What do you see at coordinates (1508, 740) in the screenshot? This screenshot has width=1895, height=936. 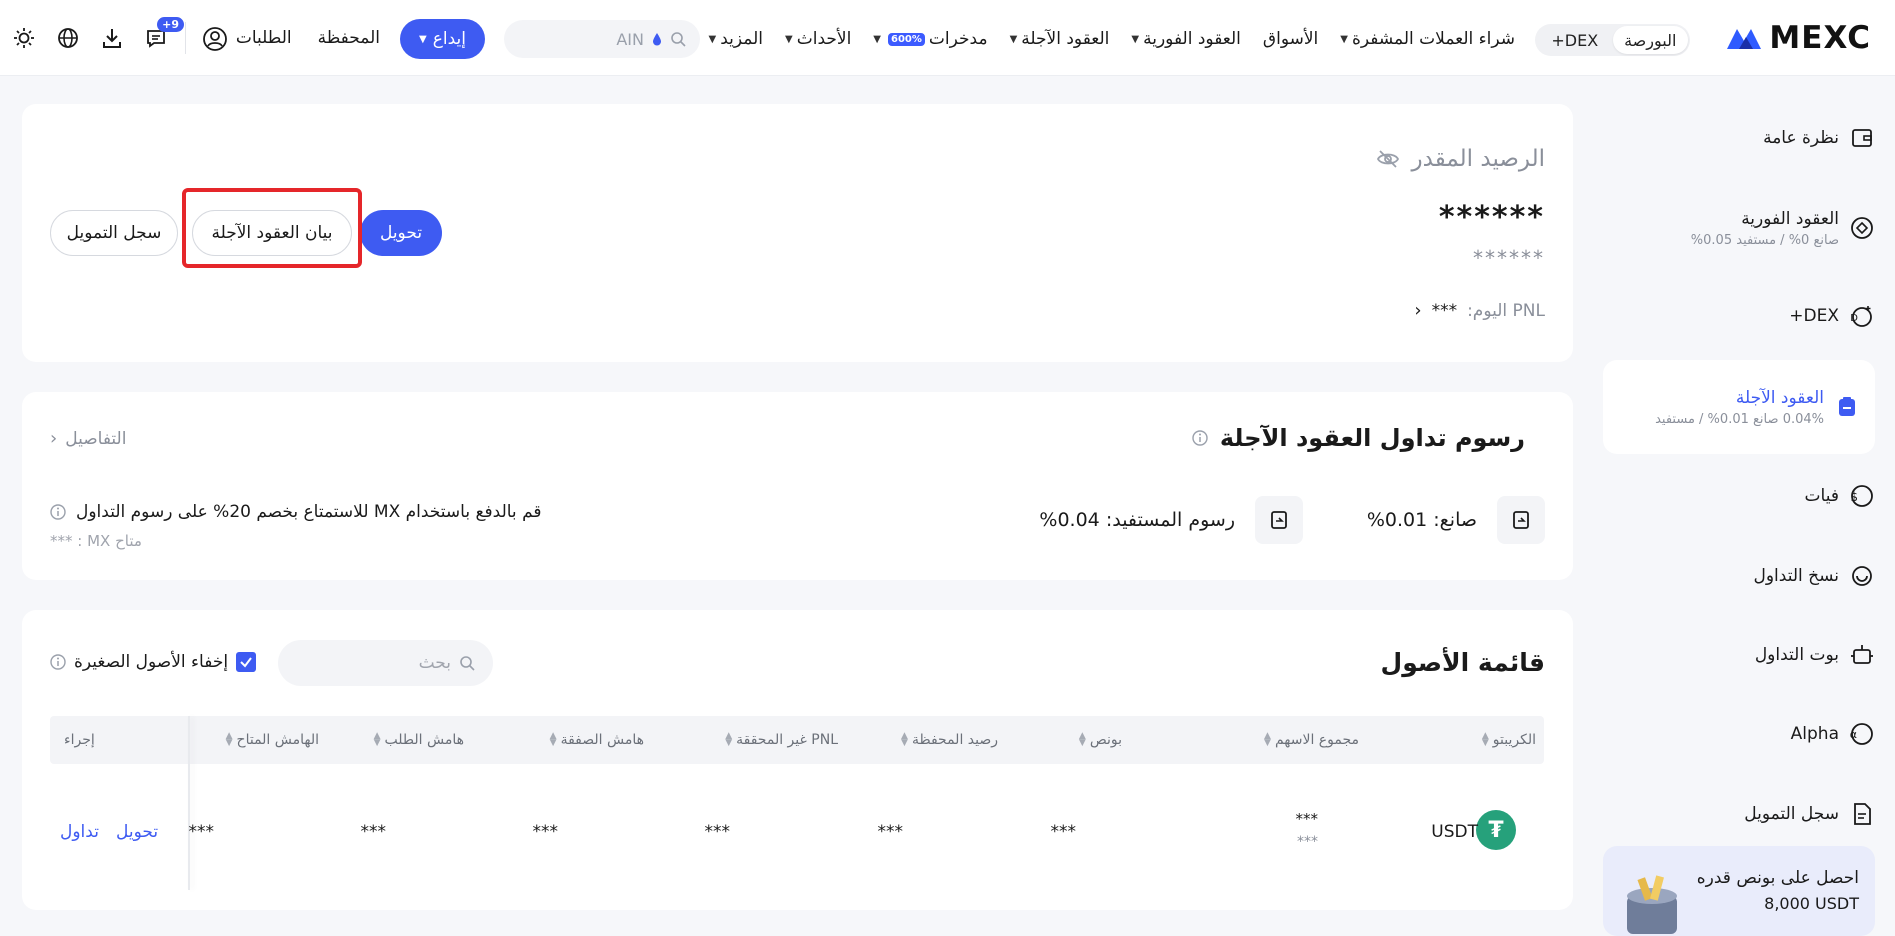 I see `col-crypto: الكريبتو ▲ ▼` at bounding box center [1508, 740].